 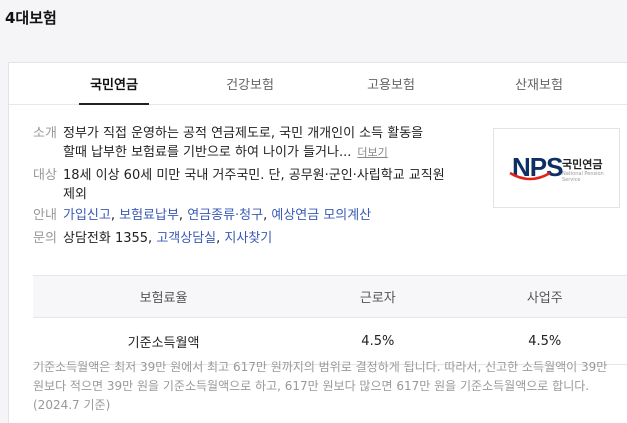 I want to click on table-header-rate: 보험료율, so click(x=164, y=296).